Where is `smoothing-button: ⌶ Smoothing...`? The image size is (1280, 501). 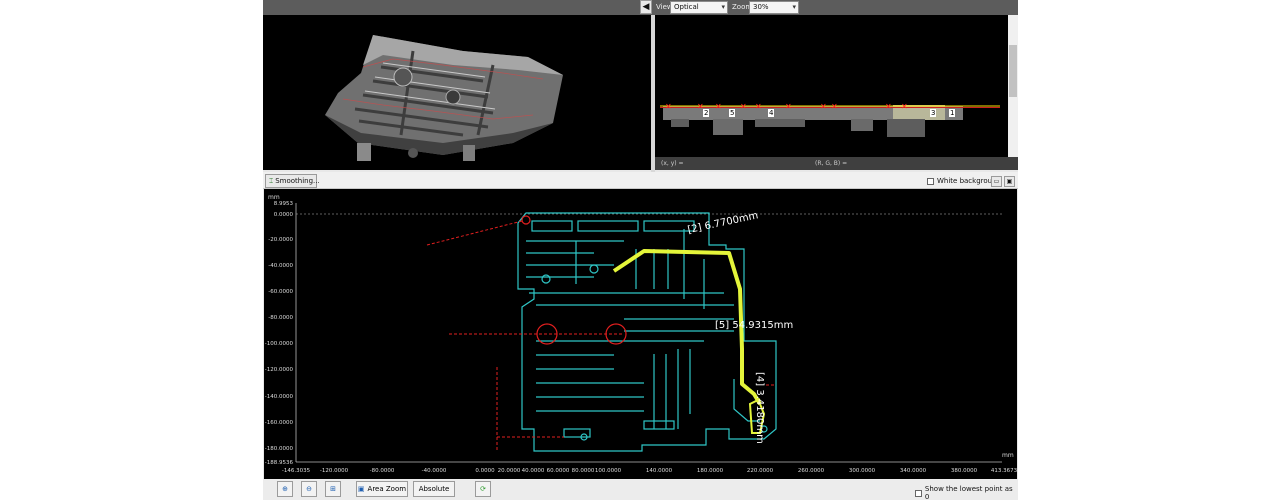
smoothing-button: ⌶ Smoothing... is located at coordinates (292, 181).